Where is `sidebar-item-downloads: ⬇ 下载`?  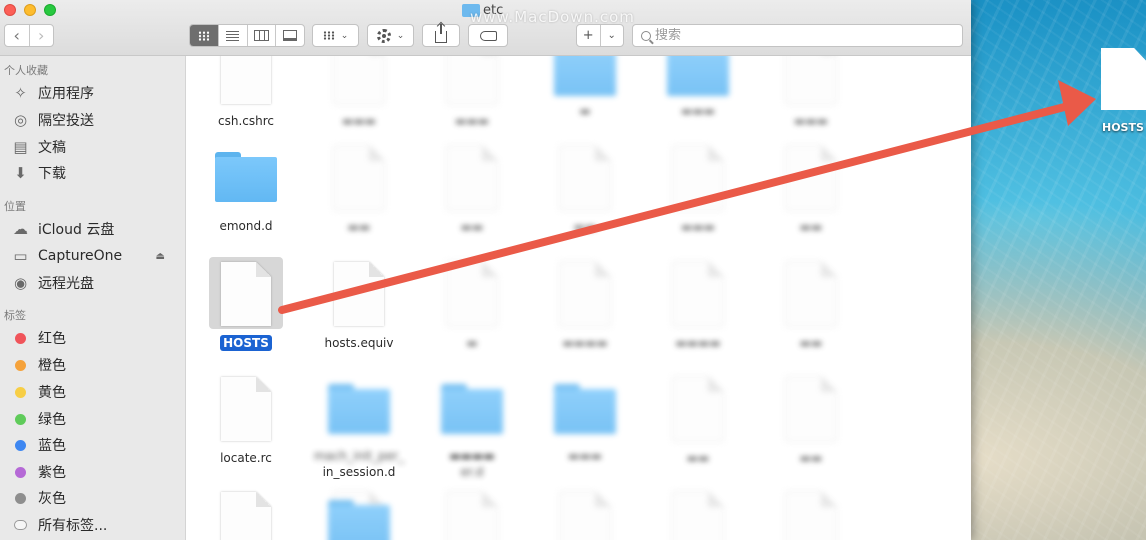 sidebar-item-downloads: ⬇ 下载 is located at coordinates (96, 173).